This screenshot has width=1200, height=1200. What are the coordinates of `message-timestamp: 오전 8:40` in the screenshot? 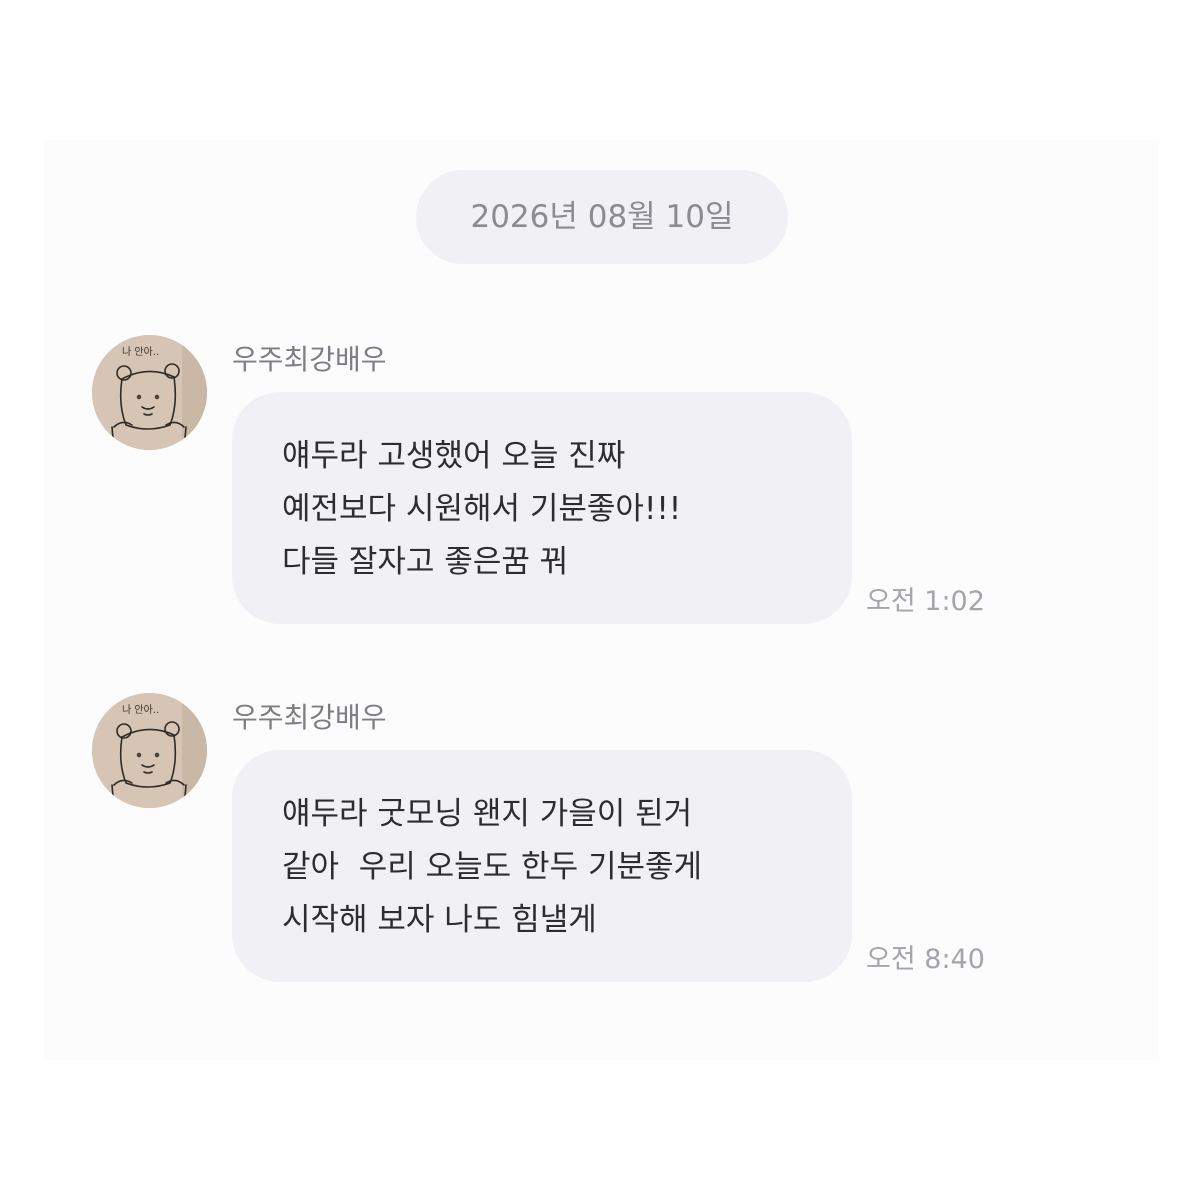 It's located at (925, 959).